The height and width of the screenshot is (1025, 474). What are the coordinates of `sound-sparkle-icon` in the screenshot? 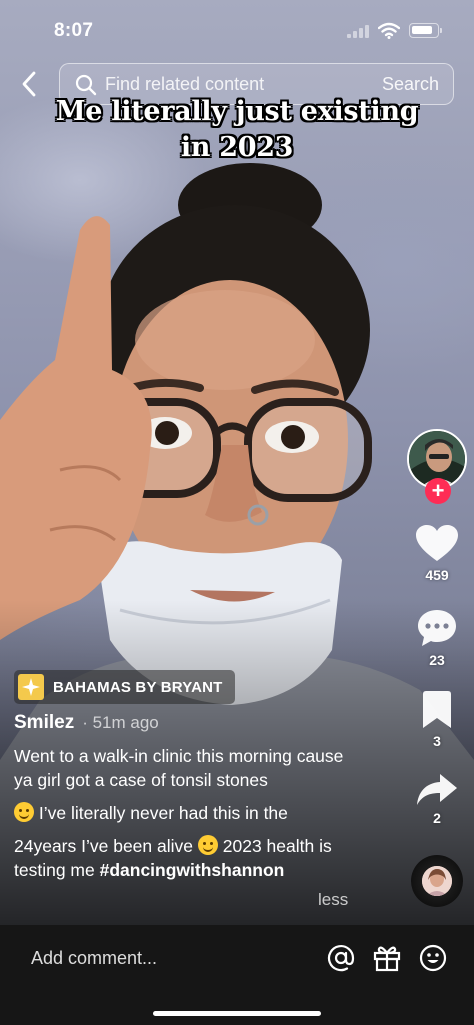 It's located at (31, 687).